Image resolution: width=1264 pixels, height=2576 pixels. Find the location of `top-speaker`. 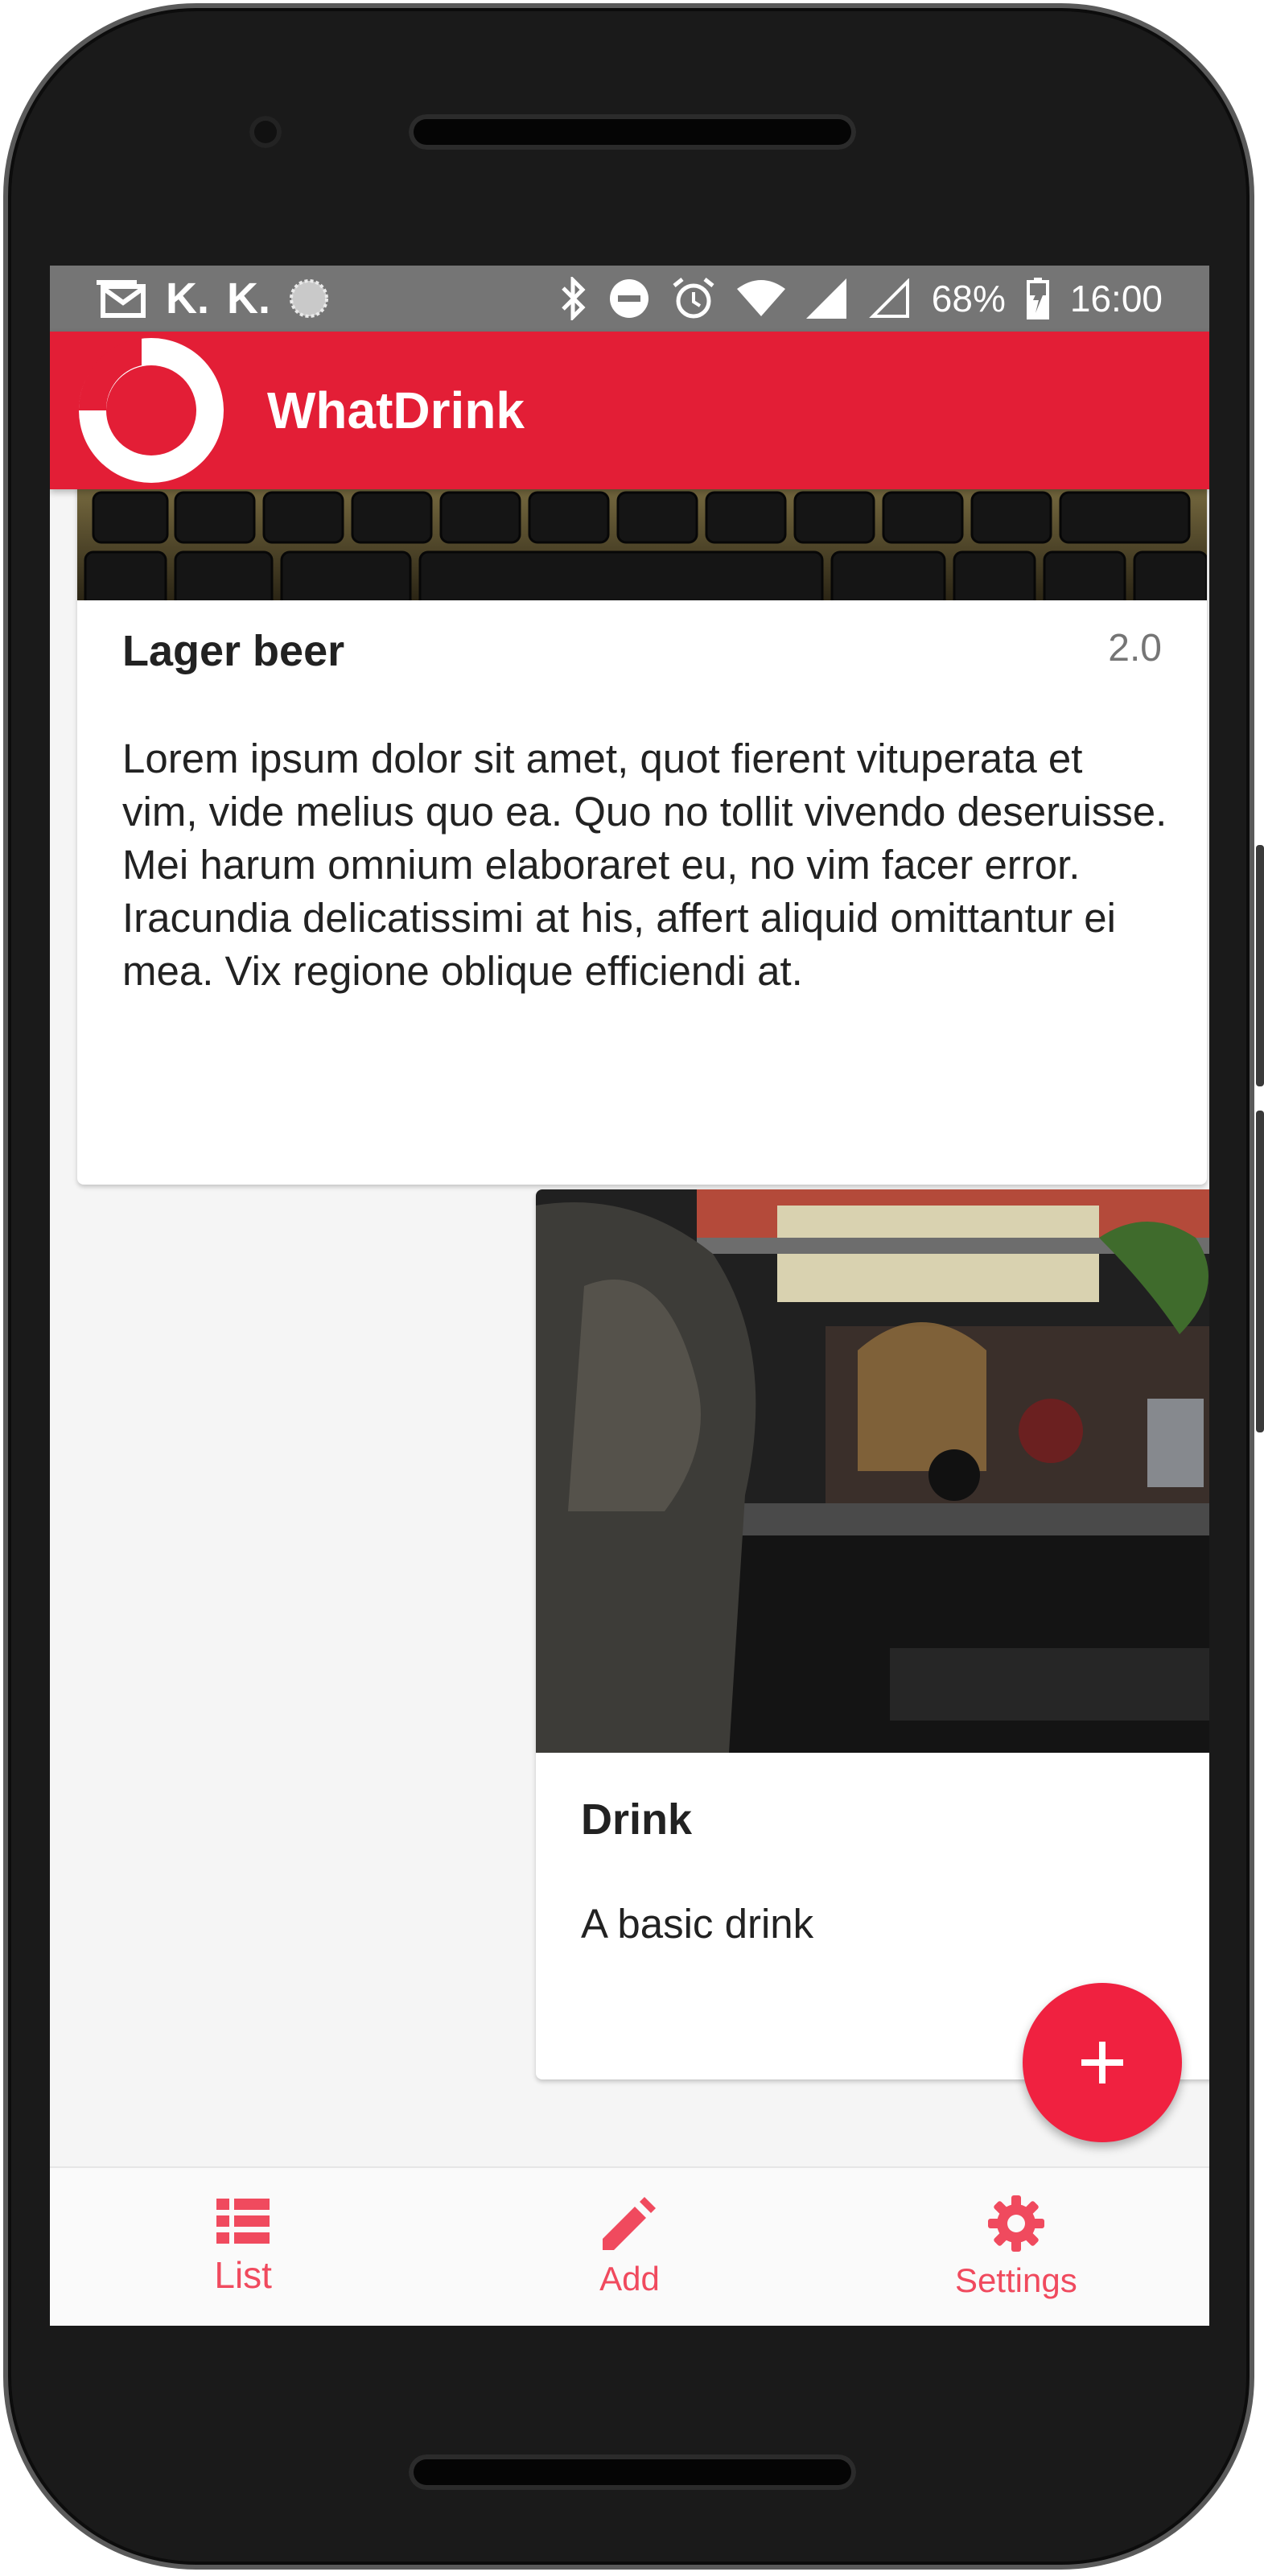

top-speaker is located at coordinates (633, 132).